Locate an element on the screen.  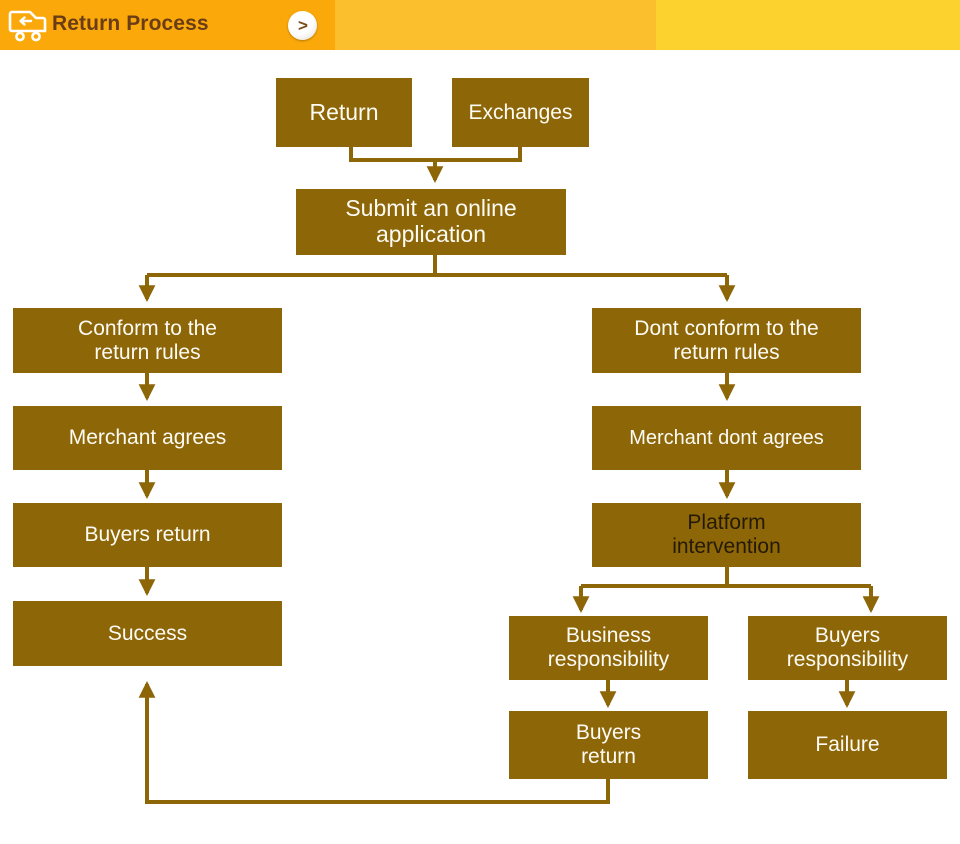
node-failure: Failure is located at coordinates (847, 745).